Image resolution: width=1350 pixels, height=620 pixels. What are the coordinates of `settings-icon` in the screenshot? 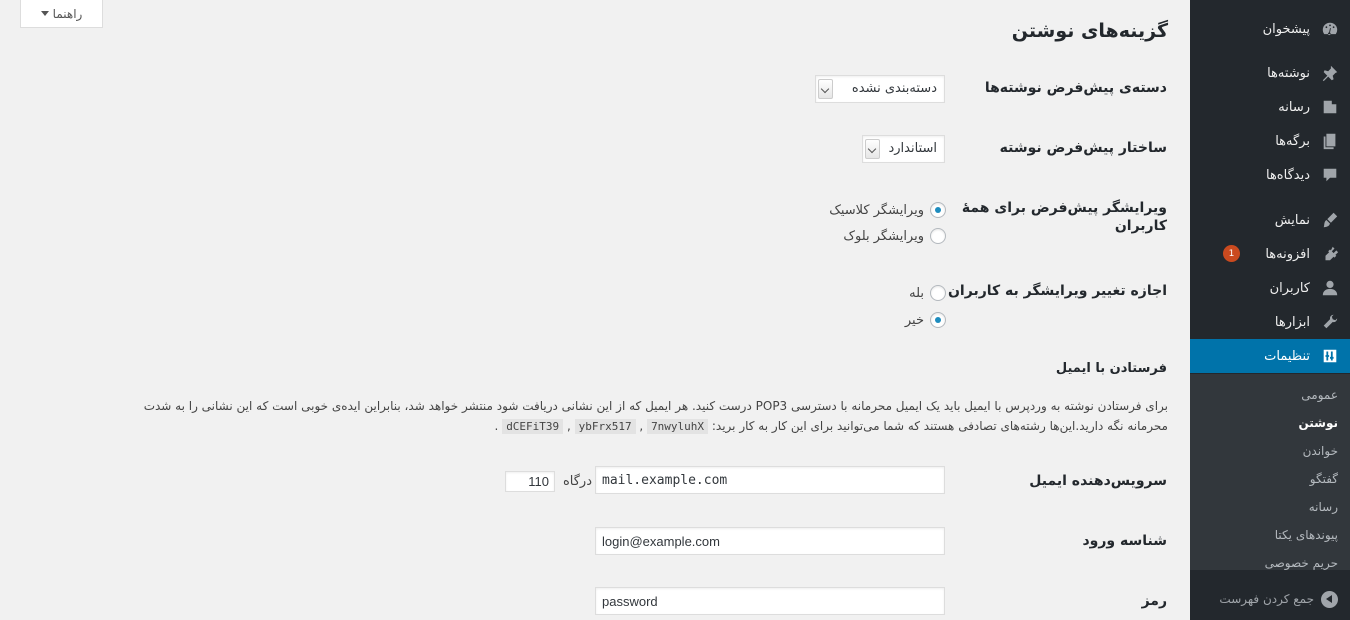 It's located at (1330, 356).